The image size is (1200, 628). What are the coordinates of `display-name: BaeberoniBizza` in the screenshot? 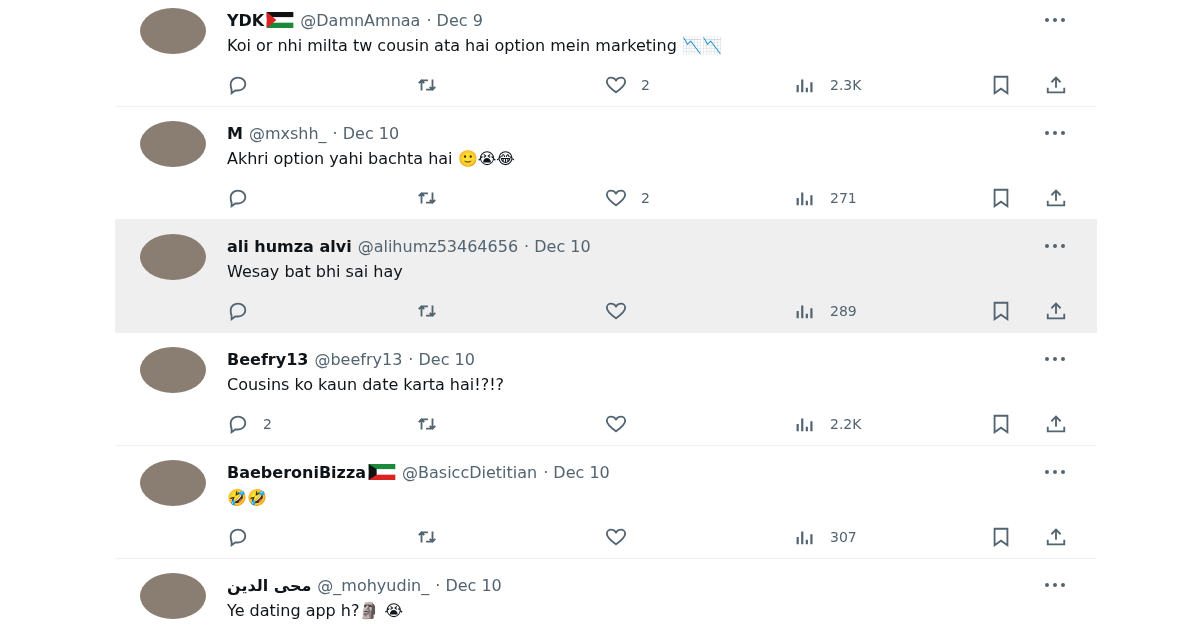 It's located at (296, 472).